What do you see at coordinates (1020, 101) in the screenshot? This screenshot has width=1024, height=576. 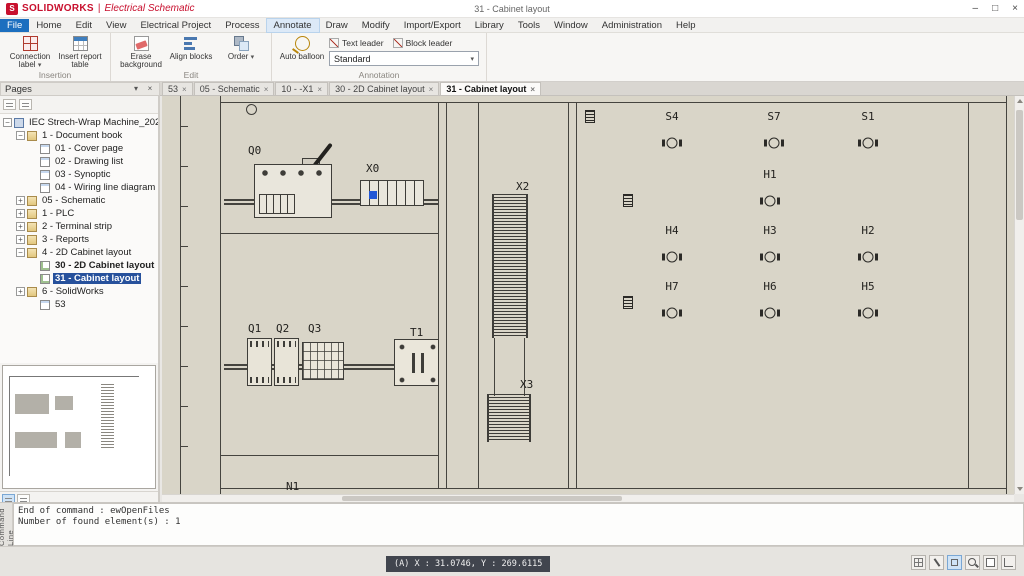 I see `scroll-up-icon` at bounding box center [1020, 101].